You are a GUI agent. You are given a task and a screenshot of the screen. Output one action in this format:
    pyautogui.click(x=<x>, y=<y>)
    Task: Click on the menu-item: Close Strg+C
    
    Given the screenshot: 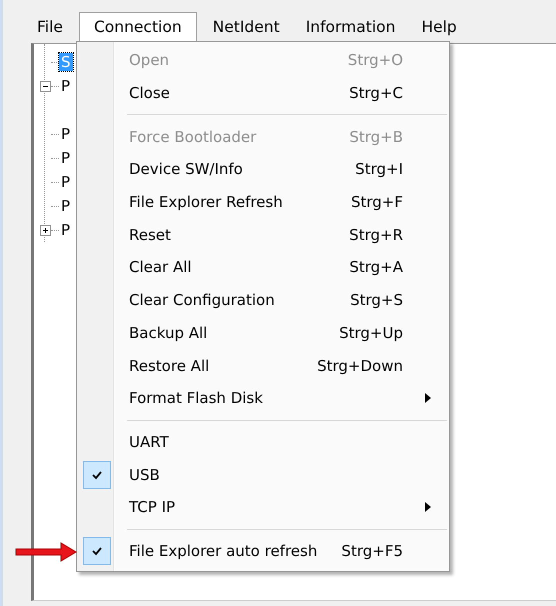 What is the action you would take?
    pyautogui.click(x=282, y=93)
    